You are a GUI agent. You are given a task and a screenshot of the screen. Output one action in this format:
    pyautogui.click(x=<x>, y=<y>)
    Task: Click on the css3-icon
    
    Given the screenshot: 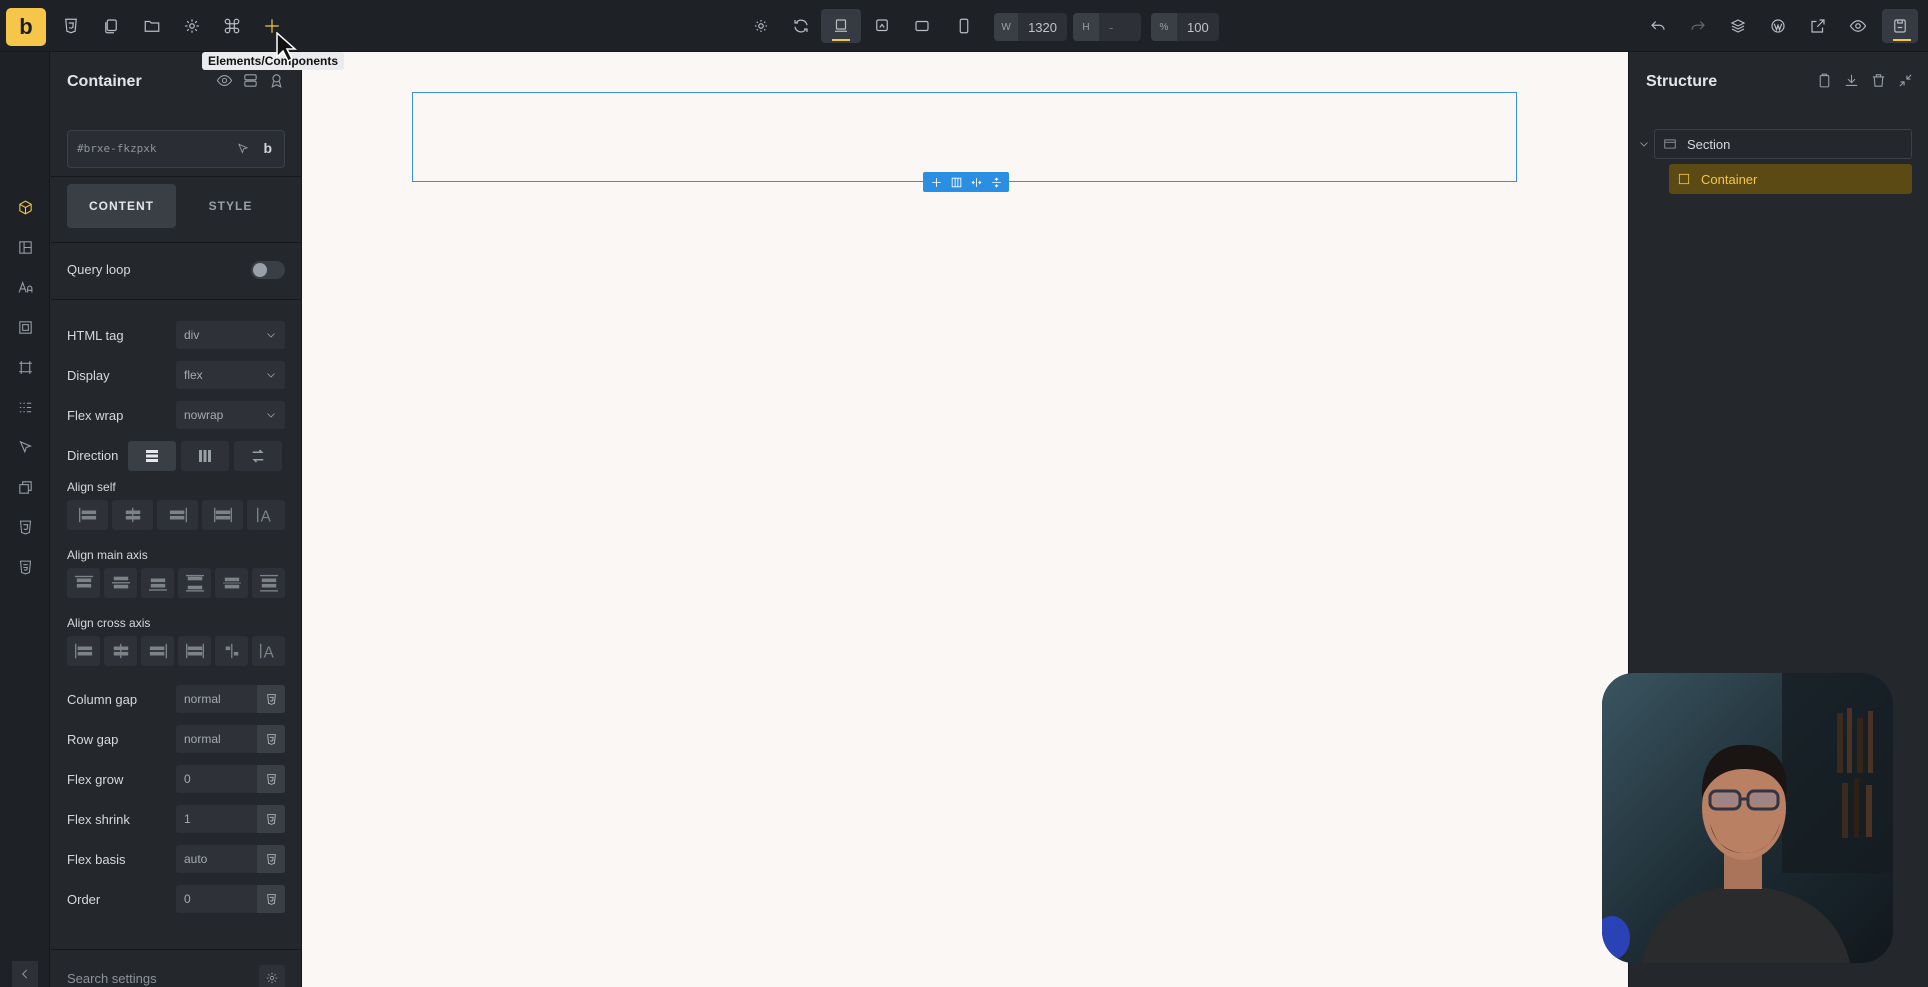 What is the action you would take?
    pyautogui.click(x=71, y=26)
    